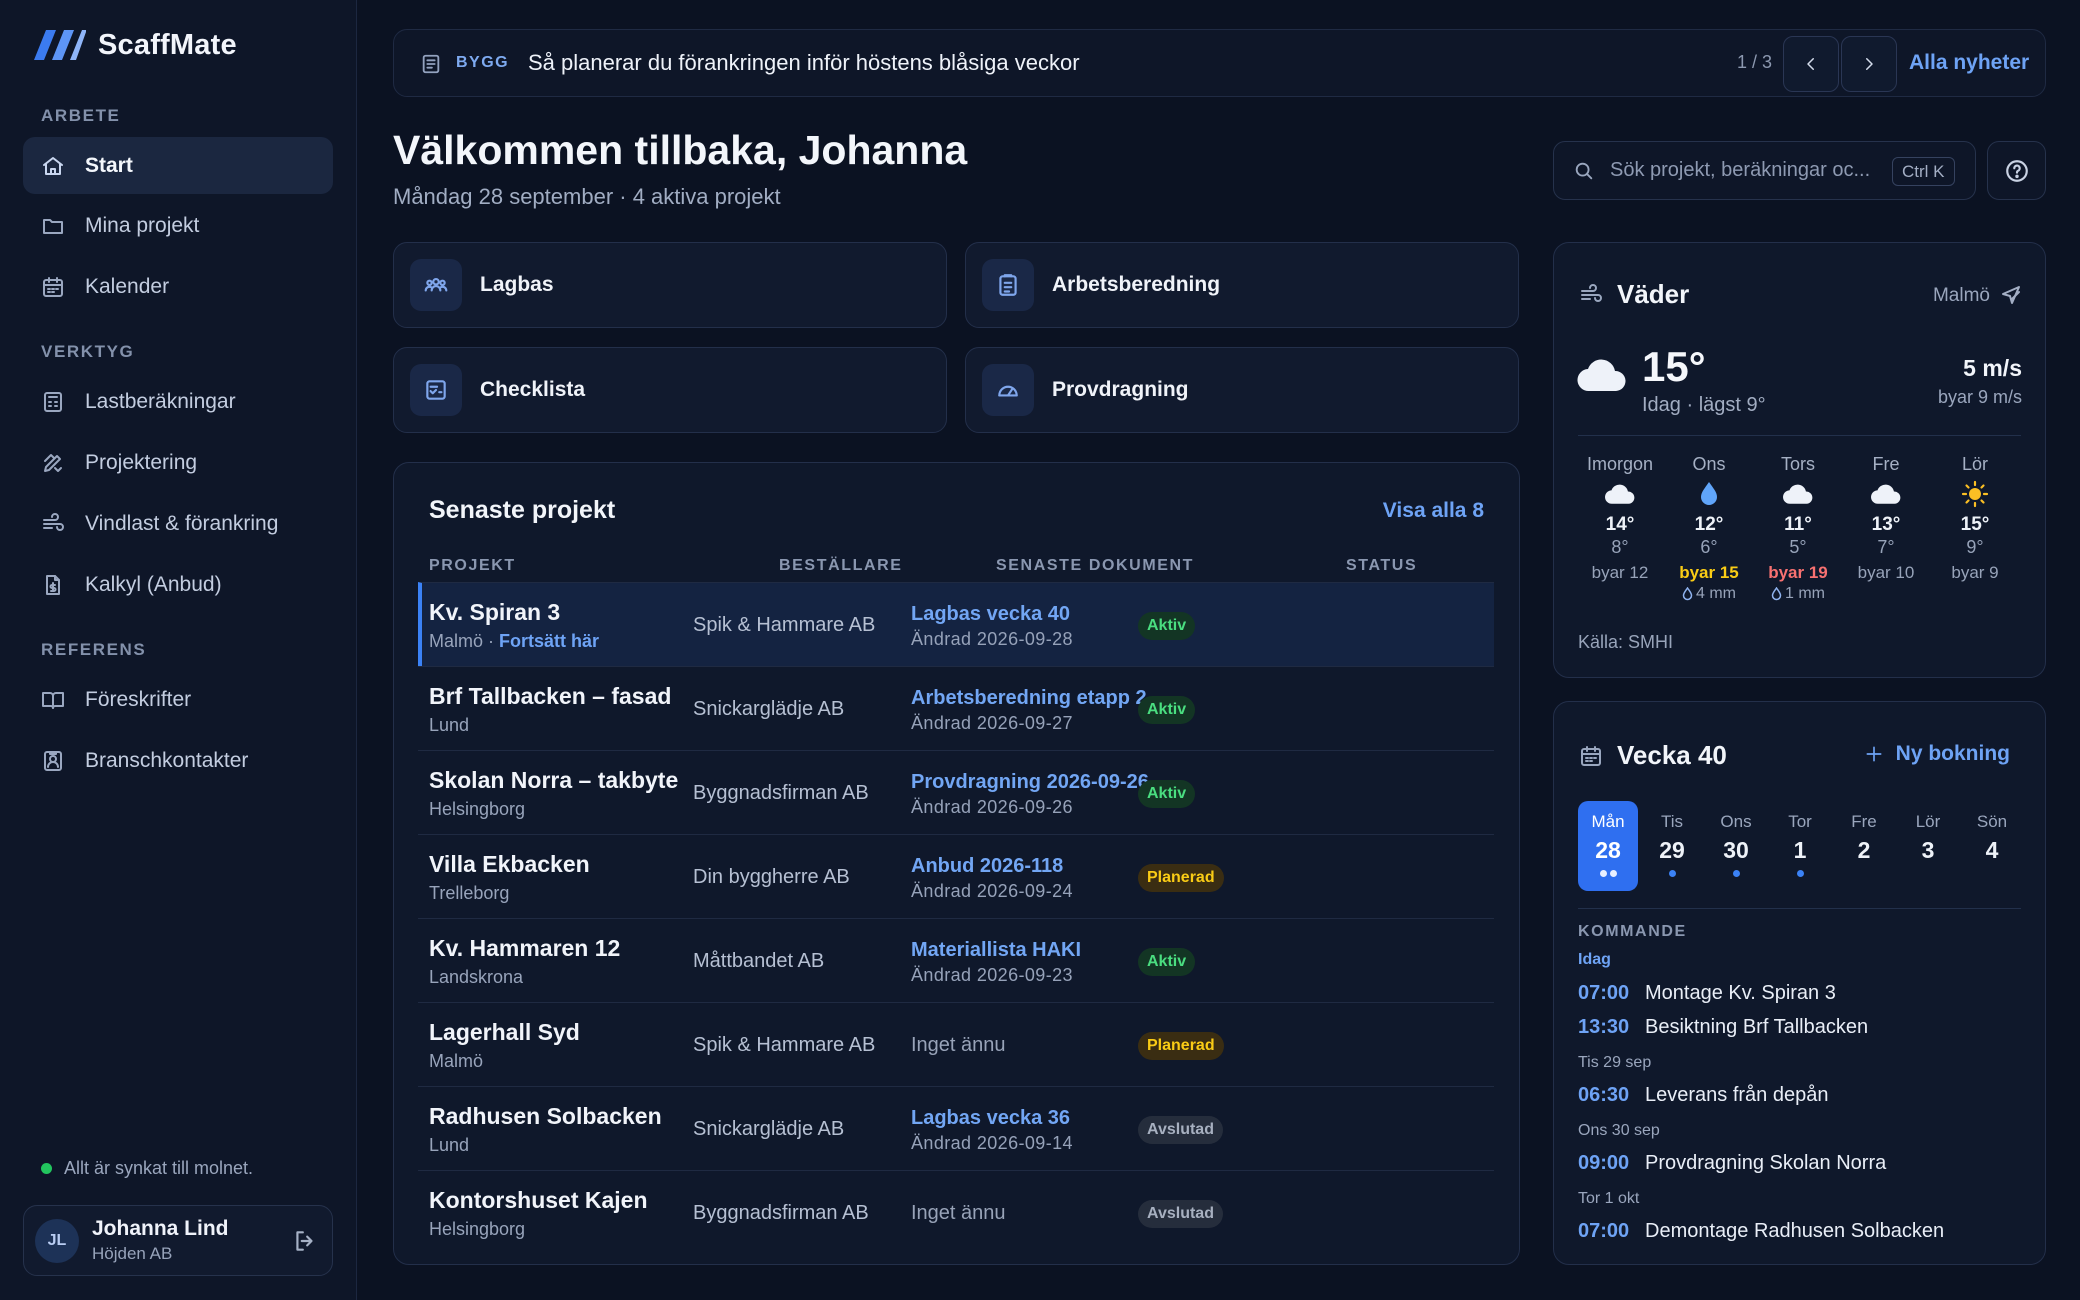 The image size is (2080, 1300). Describe the element at coordinates (1886, 572) in the screenshot. I see `forecast-gust: byar 10` at that location.